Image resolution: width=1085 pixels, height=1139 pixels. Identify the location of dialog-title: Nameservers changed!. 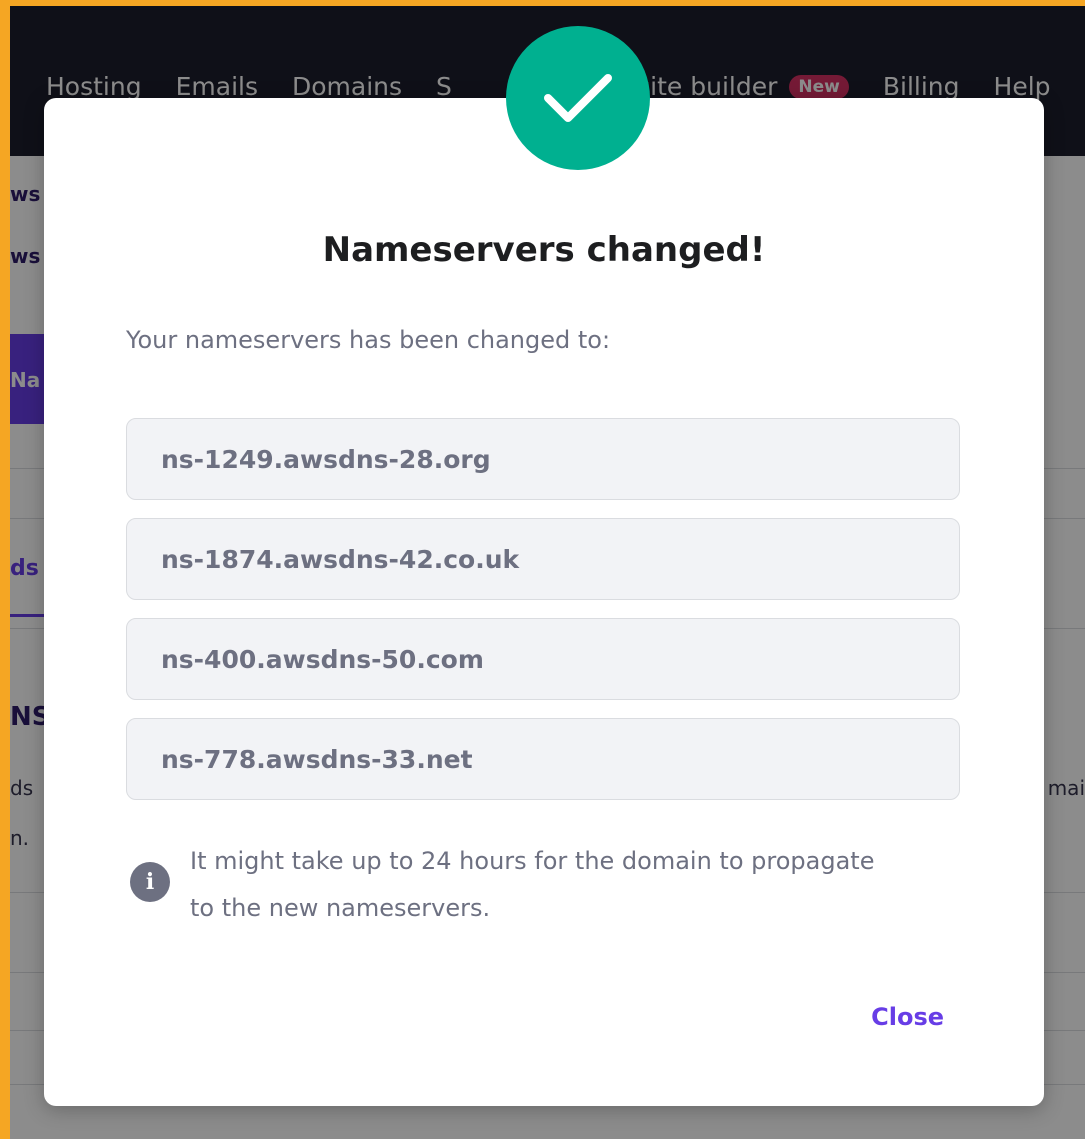
(544, 250).